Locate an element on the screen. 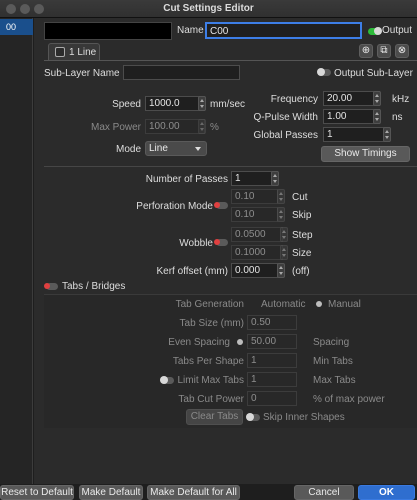 The height and width of the screenshot is (500, 417). automatic-label: Automatic is located at coordinates (283, 304).